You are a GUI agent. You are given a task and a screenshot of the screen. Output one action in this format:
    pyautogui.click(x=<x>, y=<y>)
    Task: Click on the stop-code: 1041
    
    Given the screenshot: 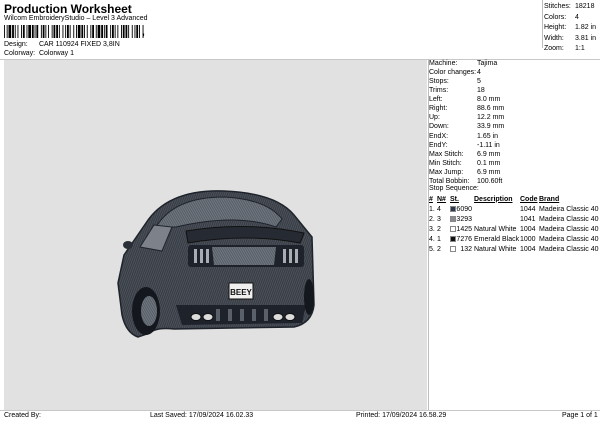 What is the action you would take?
    pyautogui.click(x=528, y=219)
    